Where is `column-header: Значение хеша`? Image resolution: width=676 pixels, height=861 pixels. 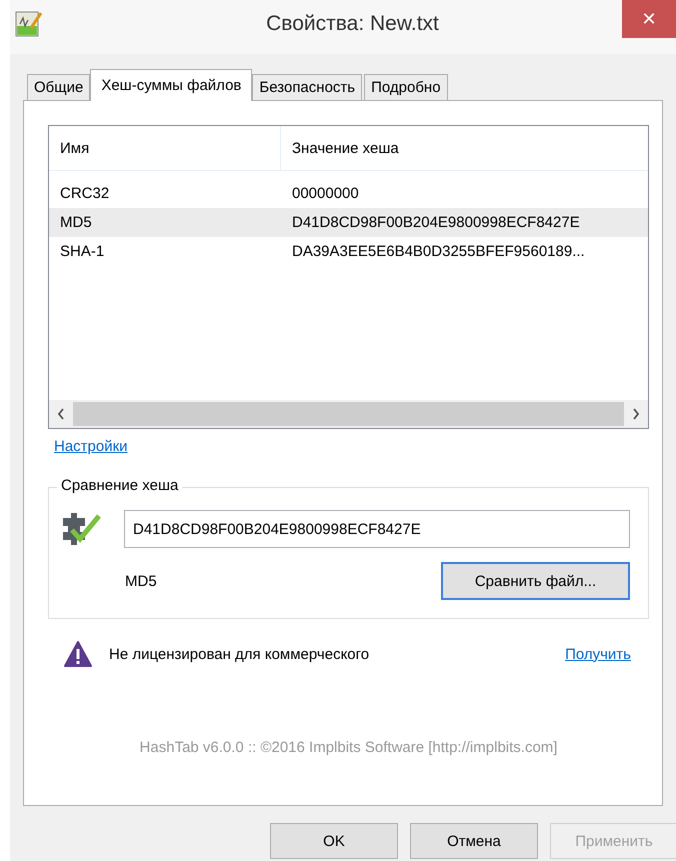 column-header: Значение хеша is located at coordinates (340, 148).